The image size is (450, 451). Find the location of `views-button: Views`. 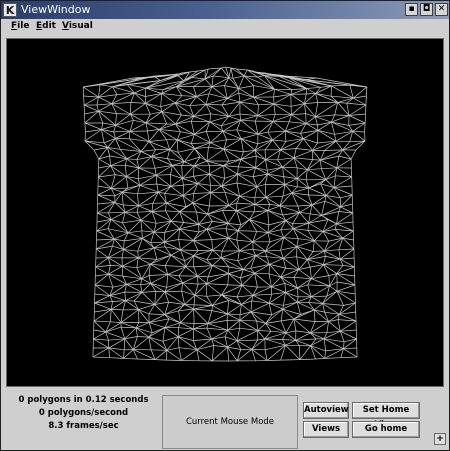

views-button: Views is located at coordinates (326, 429).